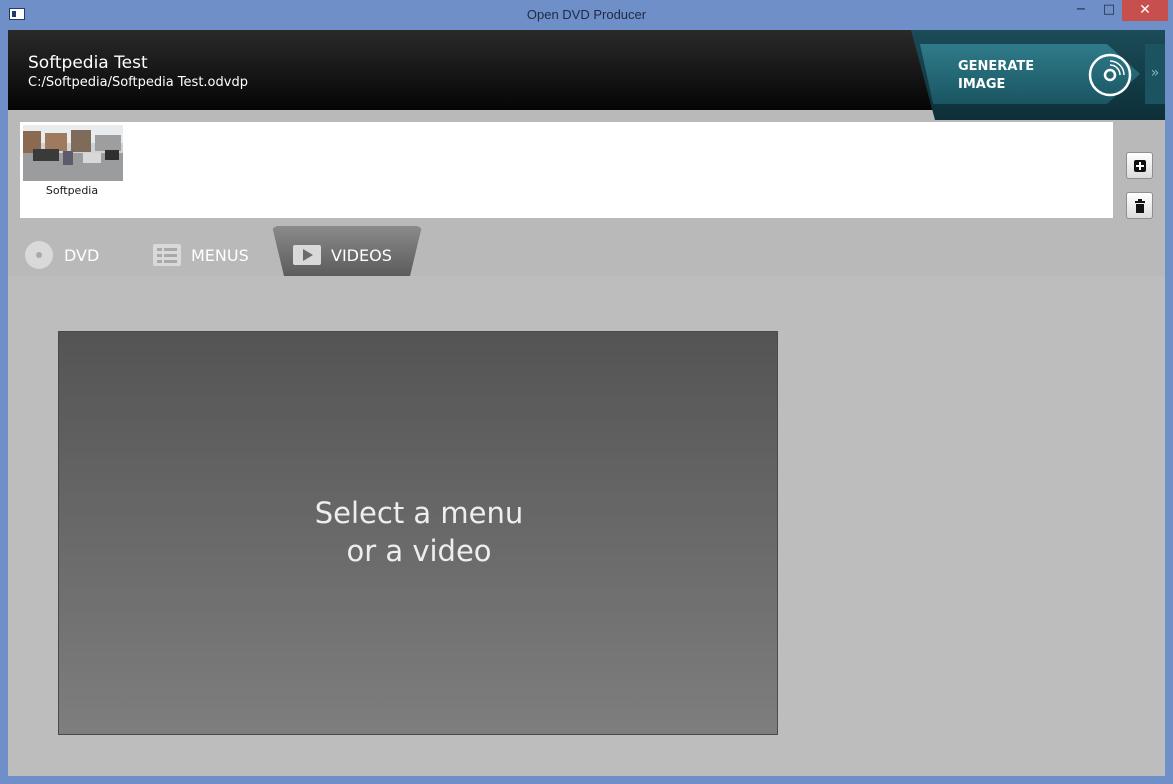 The image size is (1173, 784). I want to click on preview-message: Select a menu or a video, so click(419, 532).